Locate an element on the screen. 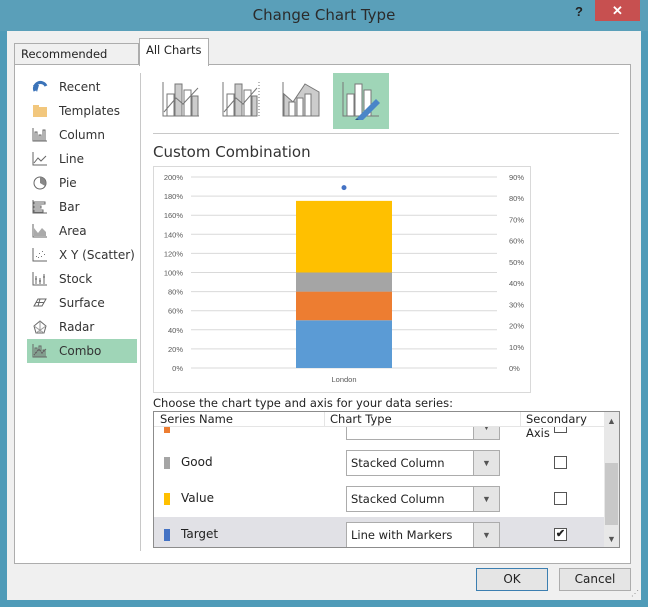  sidebar-item-line: Line is located at coordinates (82, 159).